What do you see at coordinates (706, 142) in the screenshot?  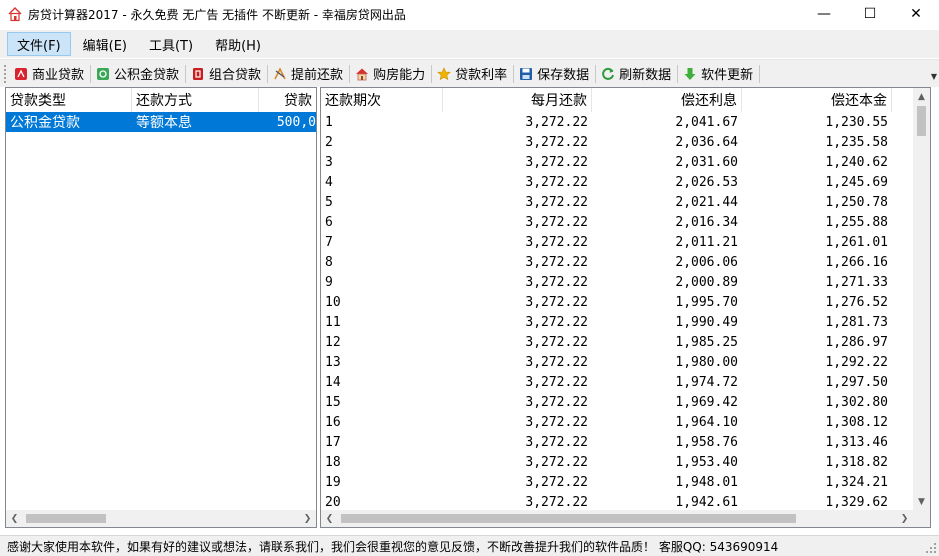 I see `interest-cell: 2,036.64` at bounding box center [706, 142].